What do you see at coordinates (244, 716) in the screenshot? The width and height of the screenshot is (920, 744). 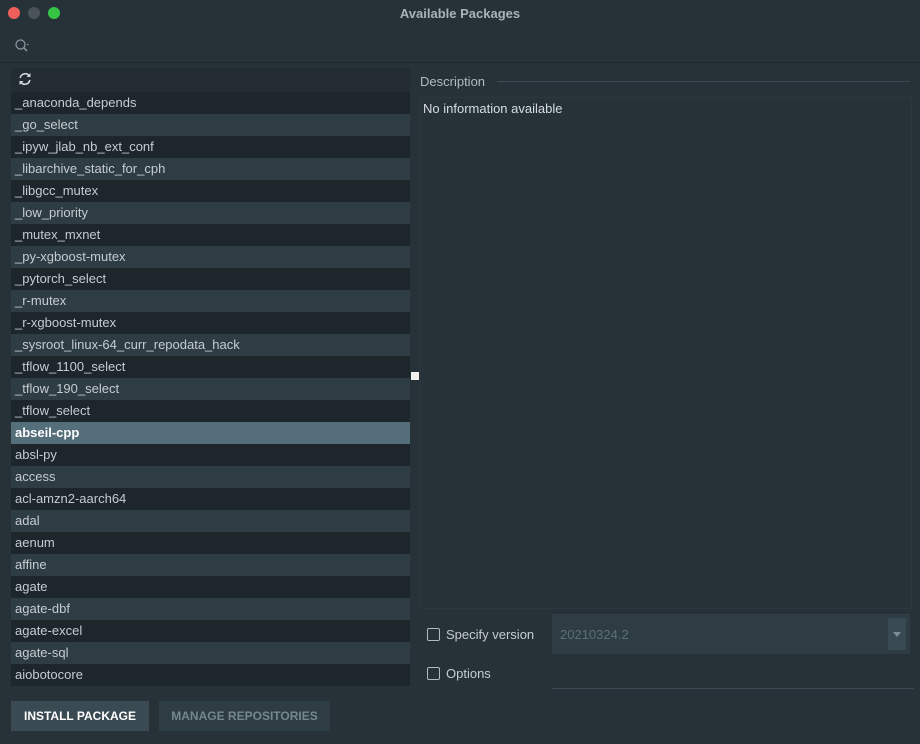 I see `manage-repositories-button: MANAGE REPOSITORIES` at bounding box center [244, 716].